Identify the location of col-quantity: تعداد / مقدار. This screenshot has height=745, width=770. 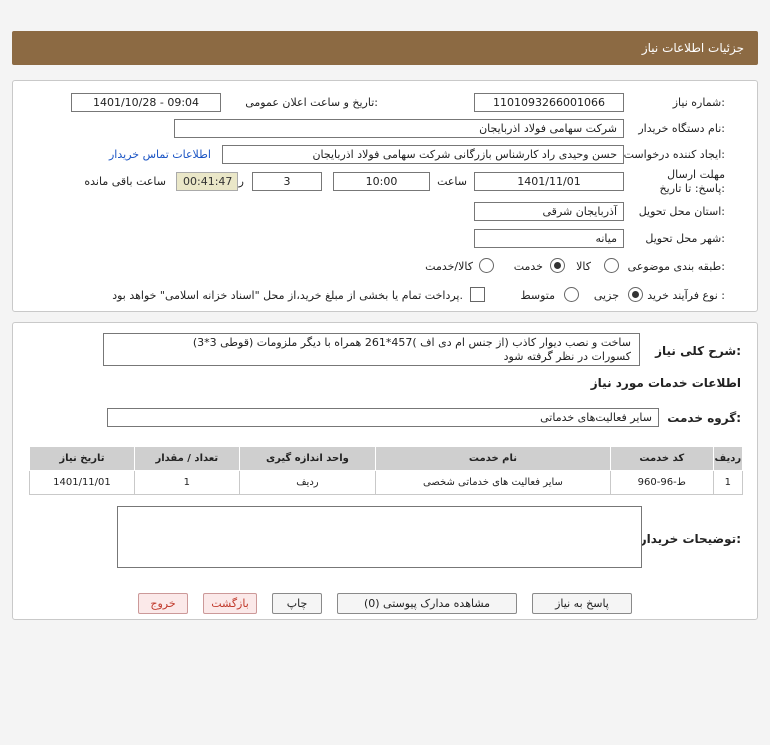
(186, 458).